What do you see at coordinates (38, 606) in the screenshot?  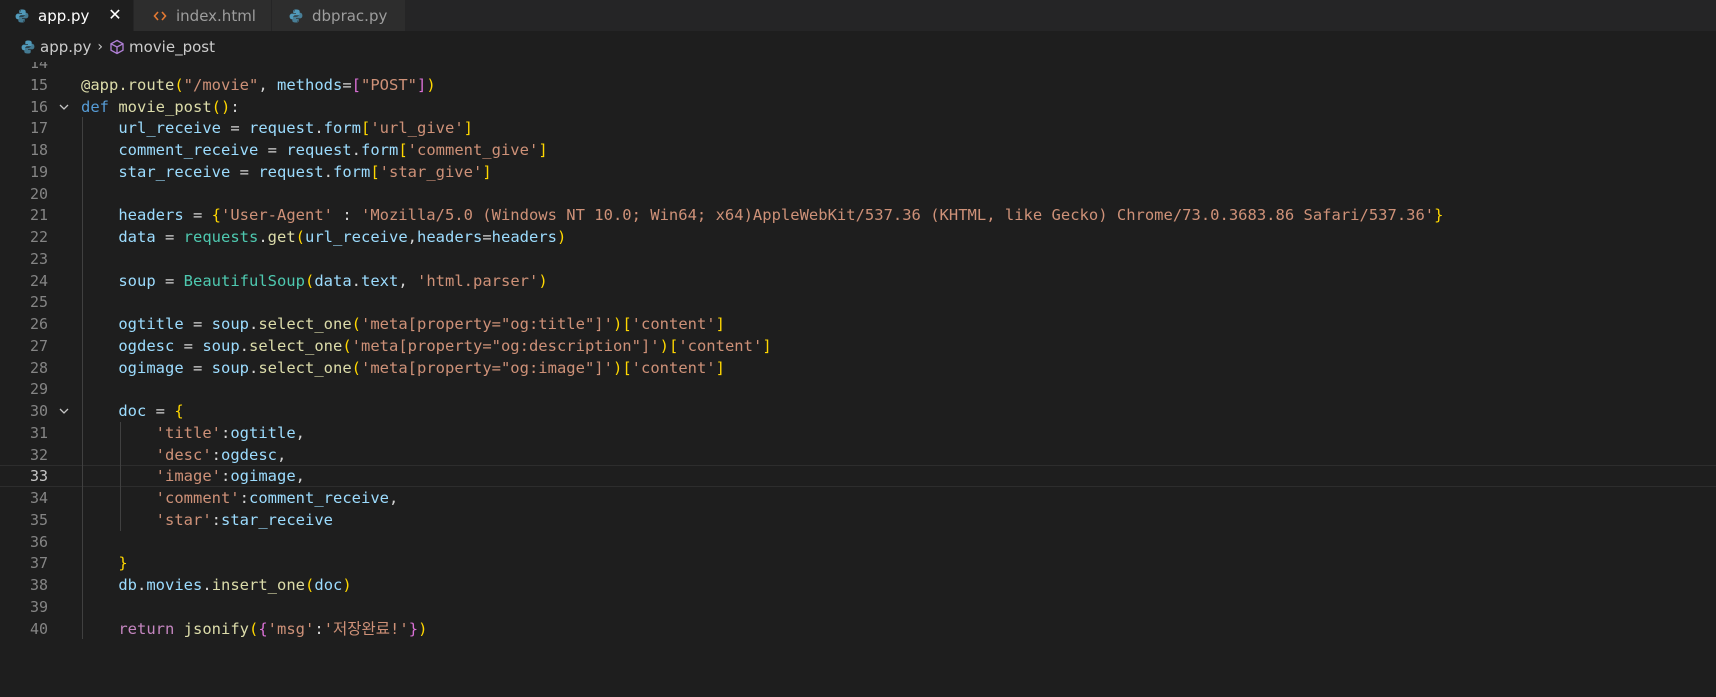 I see `line-number: 39` at bounding box center [38, 606].